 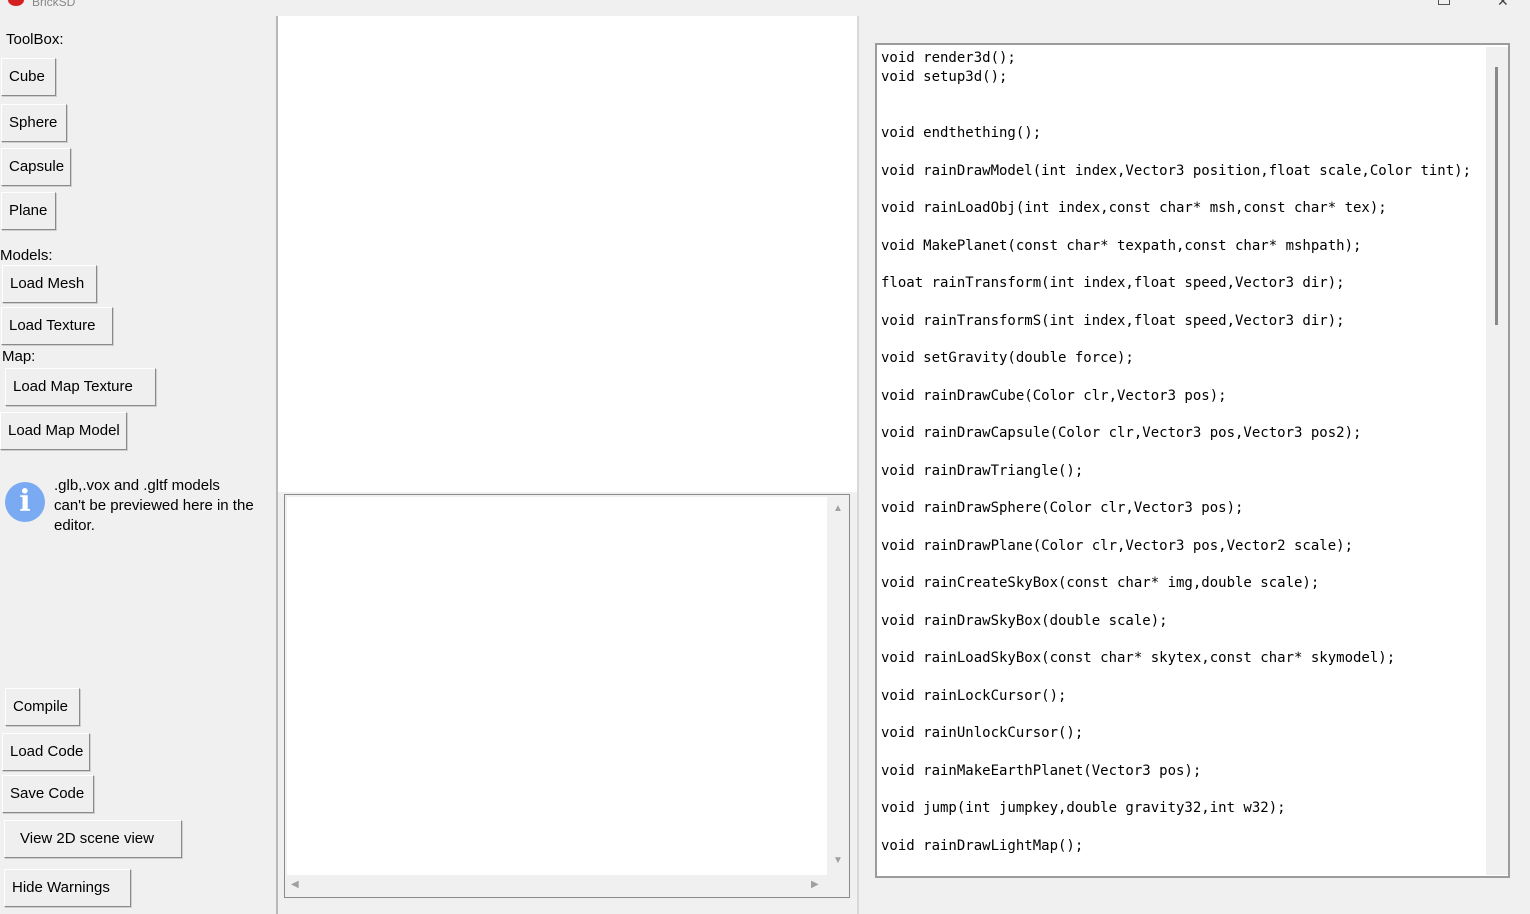 What do you see at coordinates (42, 707) in the screenshot?
I see `compile-button: Compile` at bounding box center [42, 707].